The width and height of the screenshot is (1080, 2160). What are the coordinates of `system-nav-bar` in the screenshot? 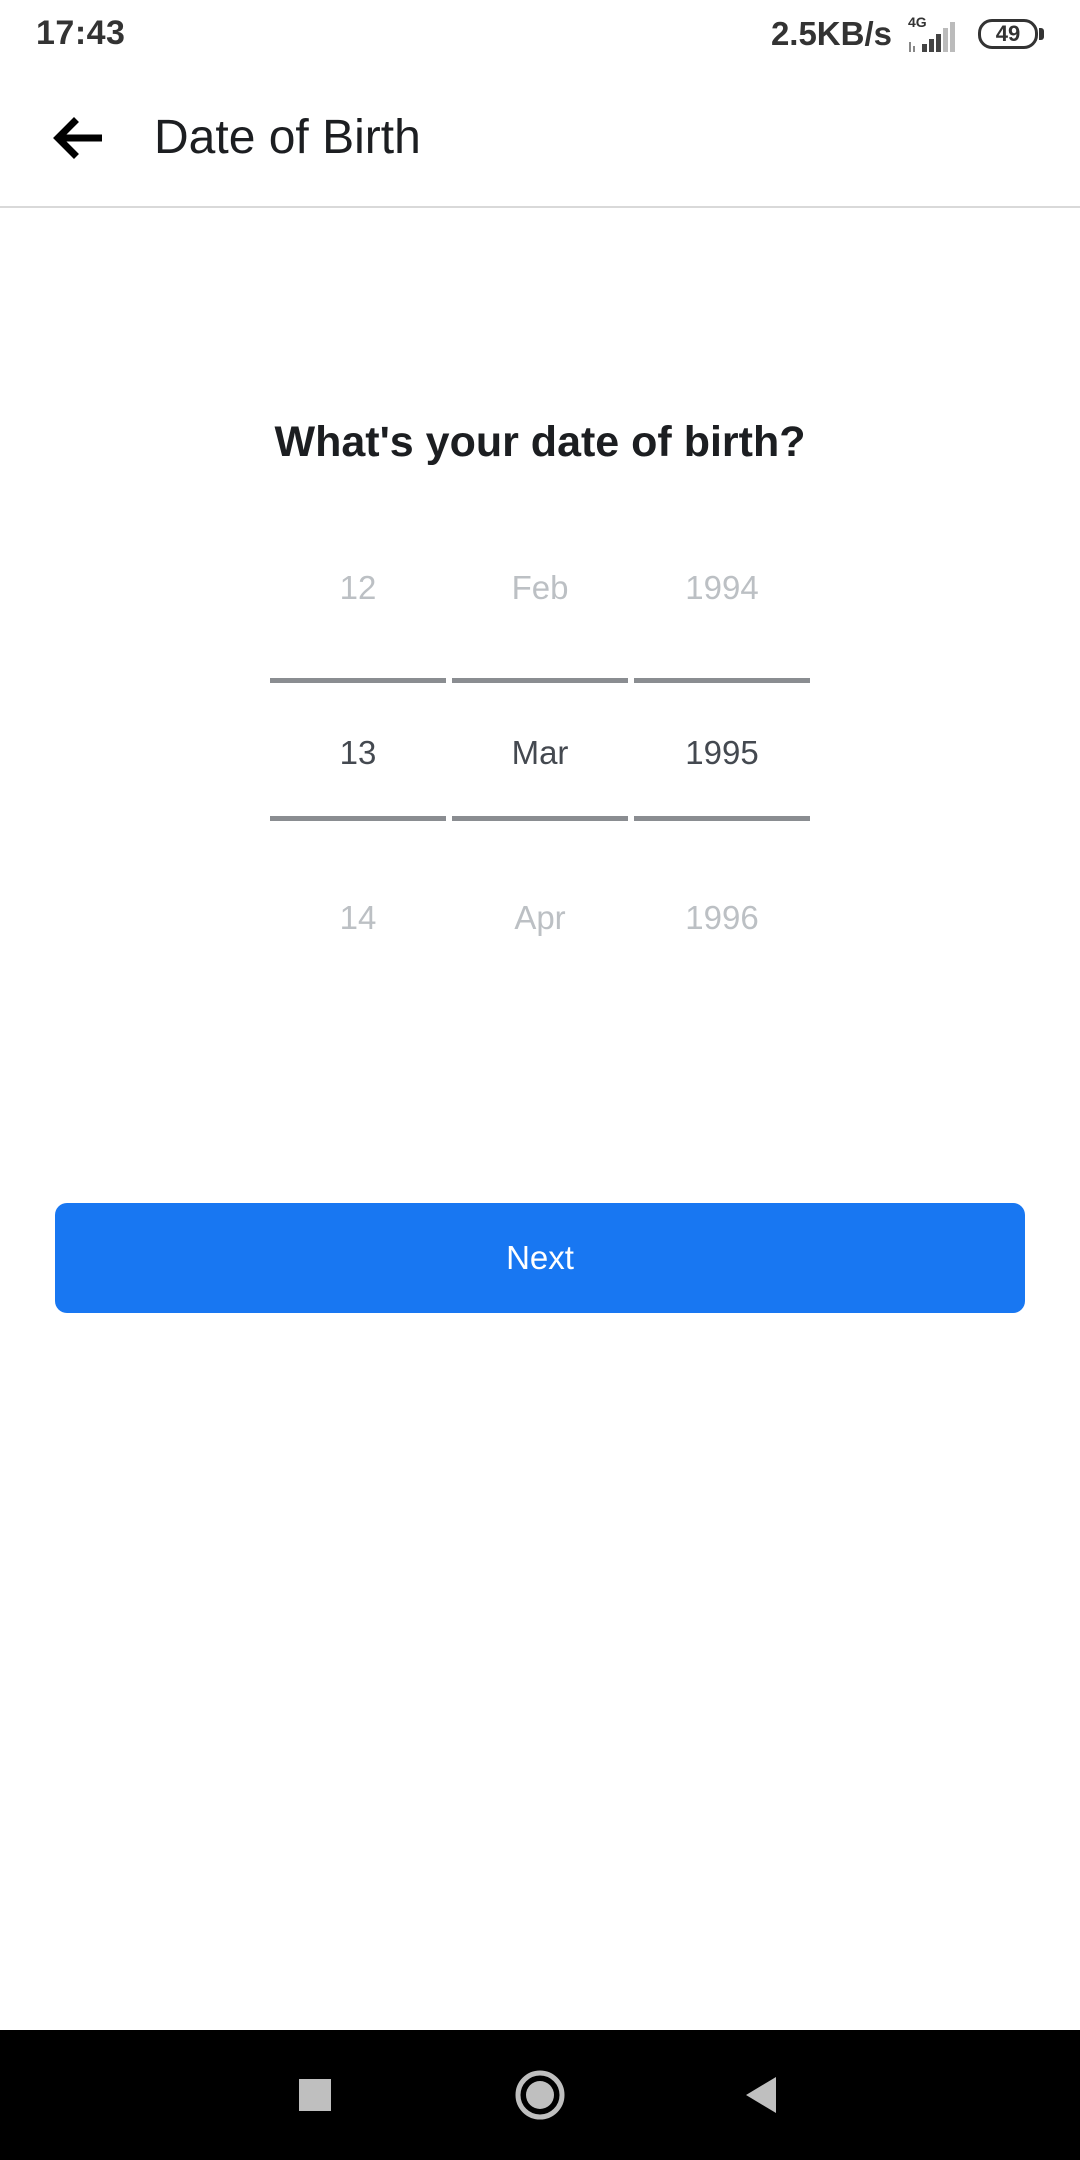 It's located at (540, 2095).